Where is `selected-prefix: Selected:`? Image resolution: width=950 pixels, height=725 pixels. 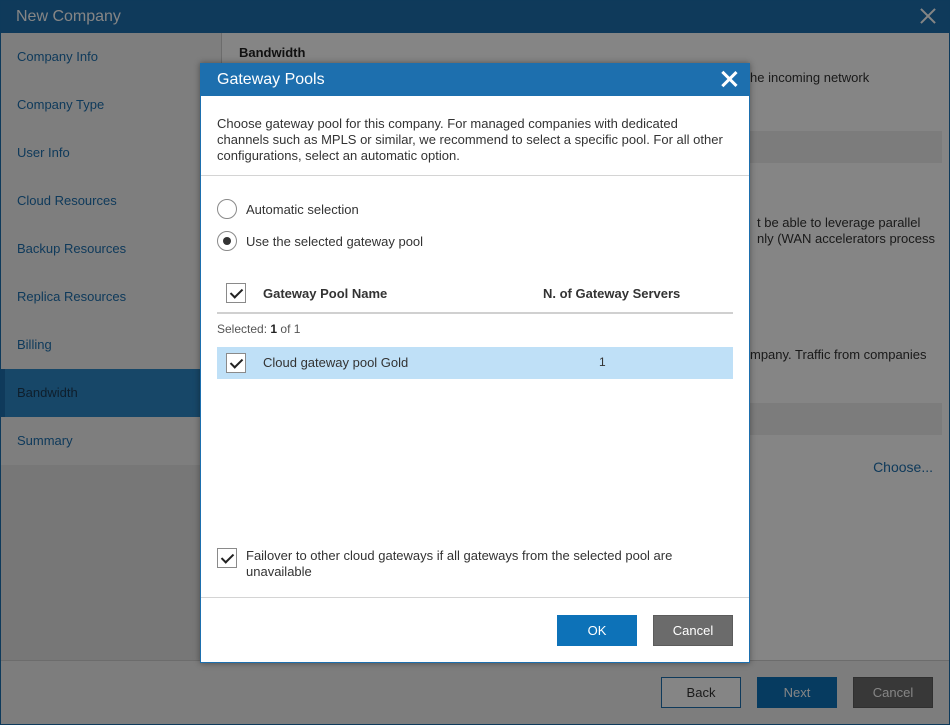
selected-prefix: Selected: is located at coordinates (242, 329).